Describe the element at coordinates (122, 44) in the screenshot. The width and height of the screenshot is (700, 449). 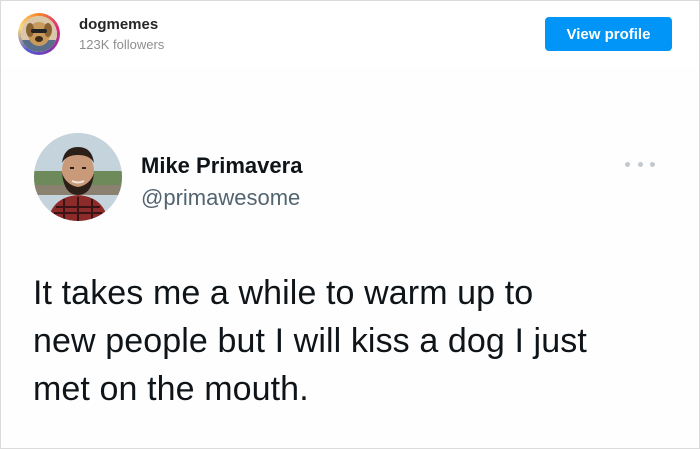
I see `follower-count: 123K followers` at that location.